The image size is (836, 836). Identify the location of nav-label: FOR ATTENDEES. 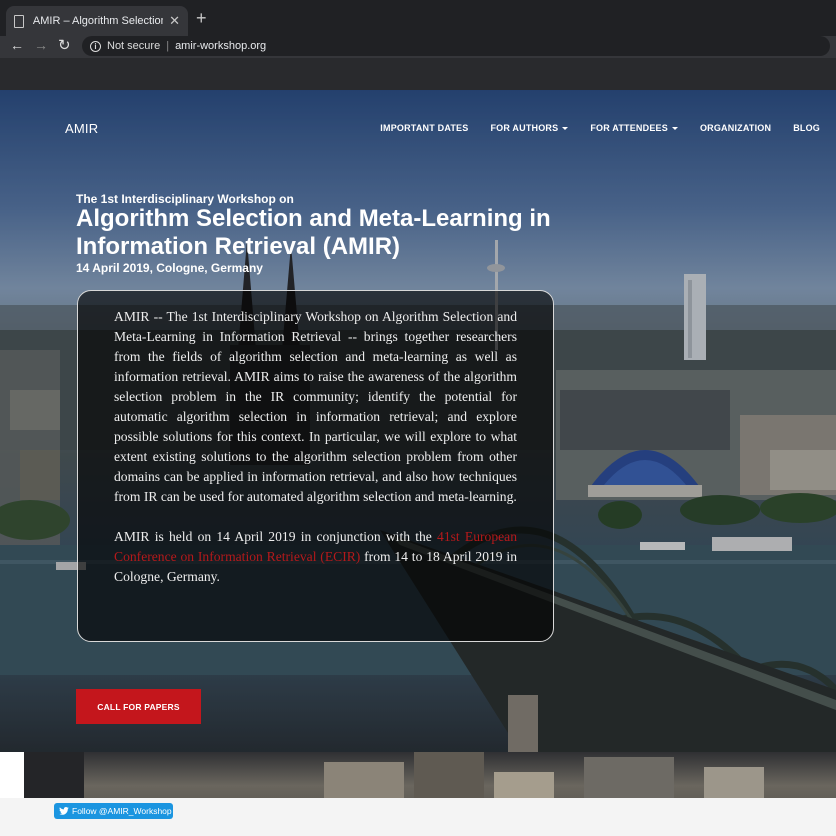
(629, 128).